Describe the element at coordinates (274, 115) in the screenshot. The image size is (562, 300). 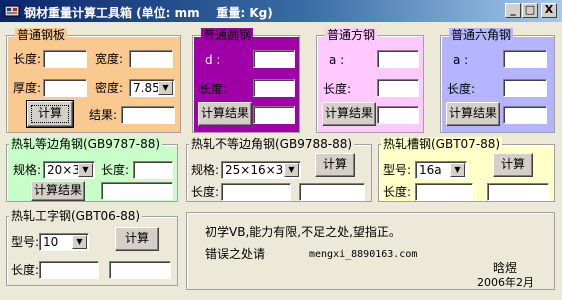
I see `round-result-output` at that location.